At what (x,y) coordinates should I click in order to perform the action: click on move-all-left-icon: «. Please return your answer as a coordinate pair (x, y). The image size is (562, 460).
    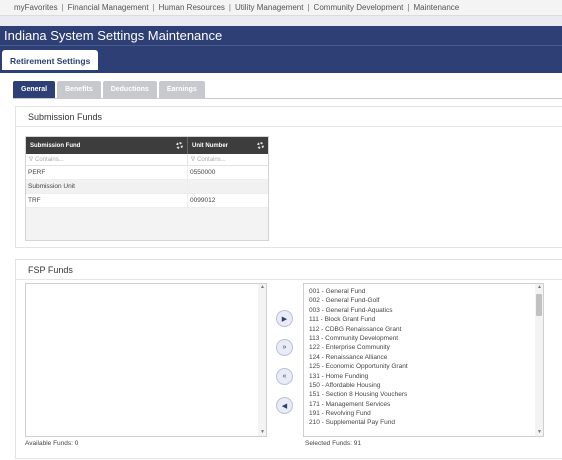
    Looking at the image, I should click on (284, 376).